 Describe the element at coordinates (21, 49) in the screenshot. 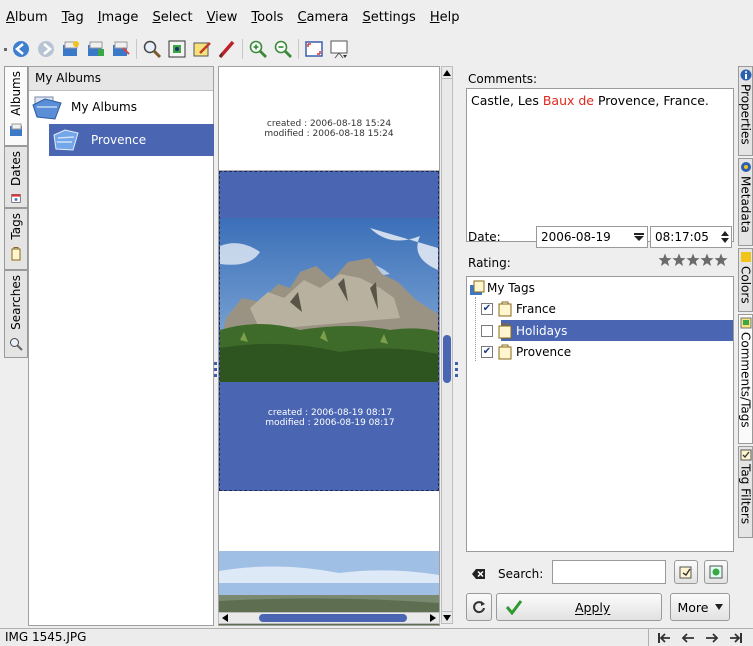

I see `back-icon` at that location.